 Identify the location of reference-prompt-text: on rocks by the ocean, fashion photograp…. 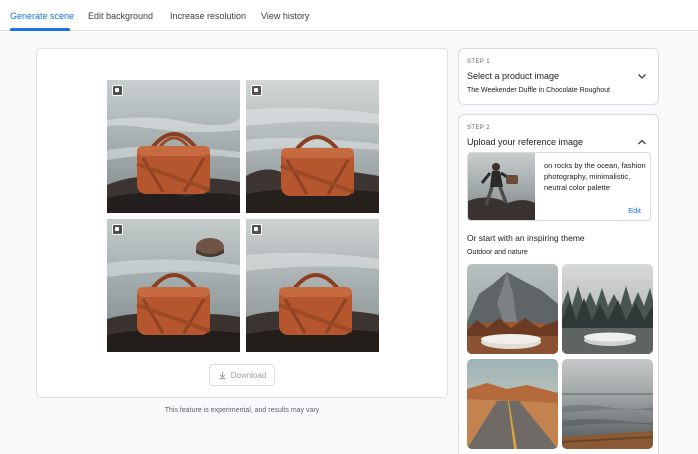
(595, 176).